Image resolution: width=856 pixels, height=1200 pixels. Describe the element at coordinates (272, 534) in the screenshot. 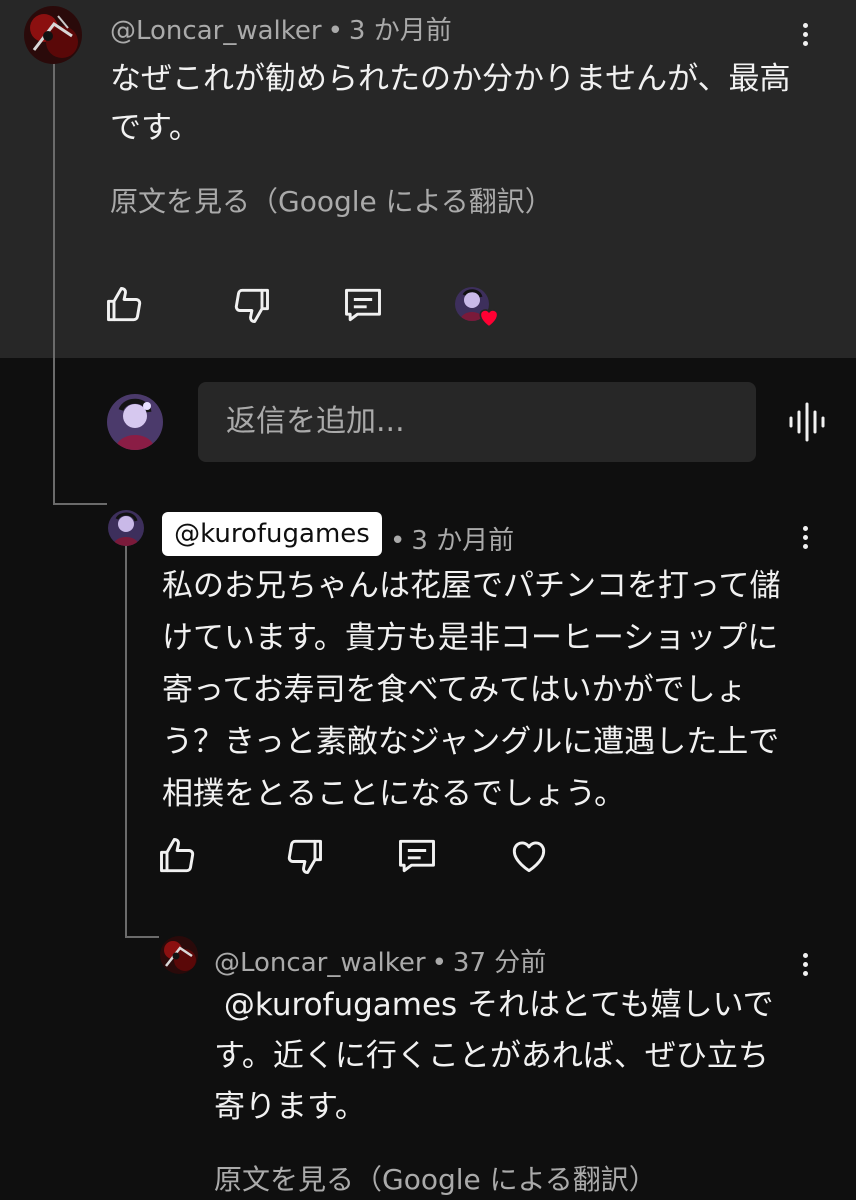

I see `creator-name-chip: @kurofugames` at that location.